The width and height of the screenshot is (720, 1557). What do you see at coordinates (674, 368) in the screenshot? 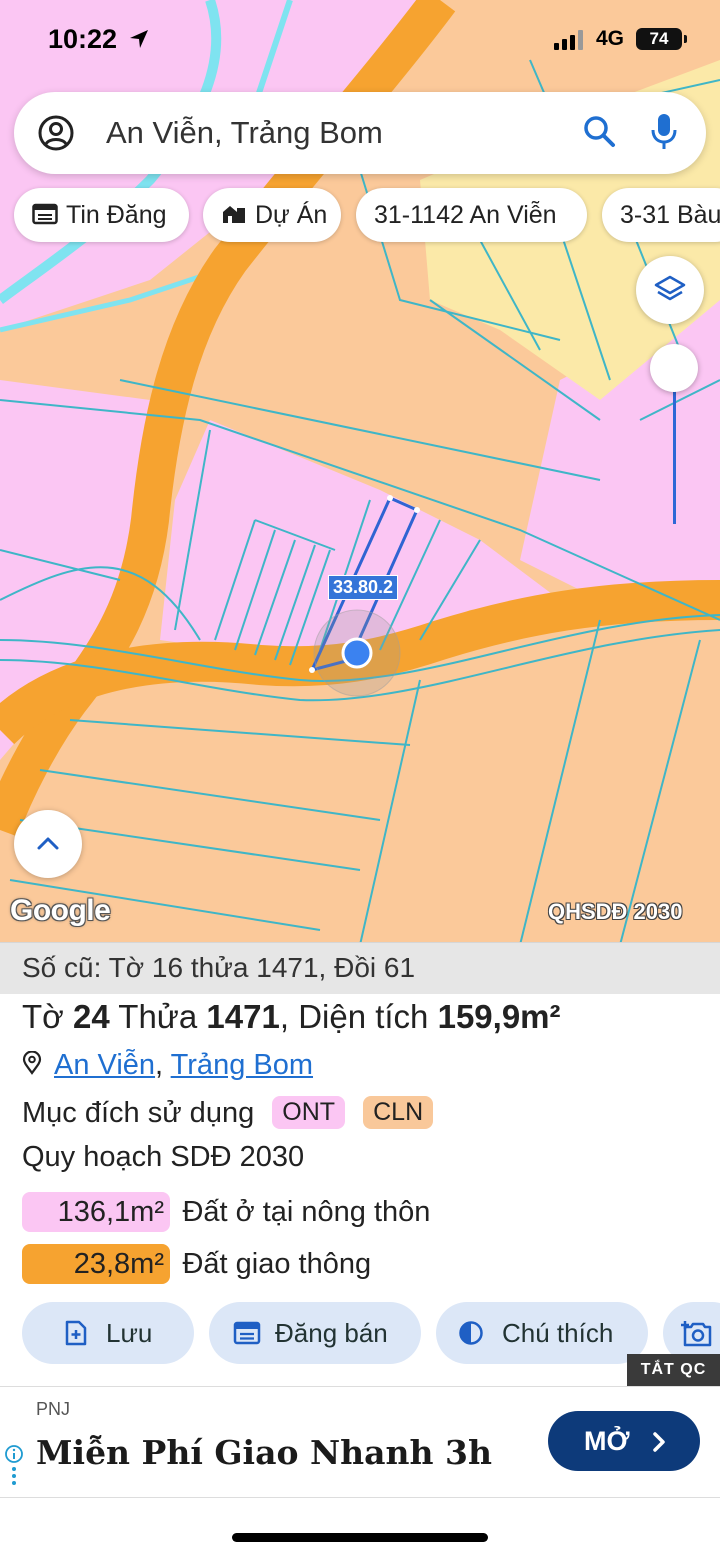
I see `opacity-slider-handle` at bounding box center [674, 368].